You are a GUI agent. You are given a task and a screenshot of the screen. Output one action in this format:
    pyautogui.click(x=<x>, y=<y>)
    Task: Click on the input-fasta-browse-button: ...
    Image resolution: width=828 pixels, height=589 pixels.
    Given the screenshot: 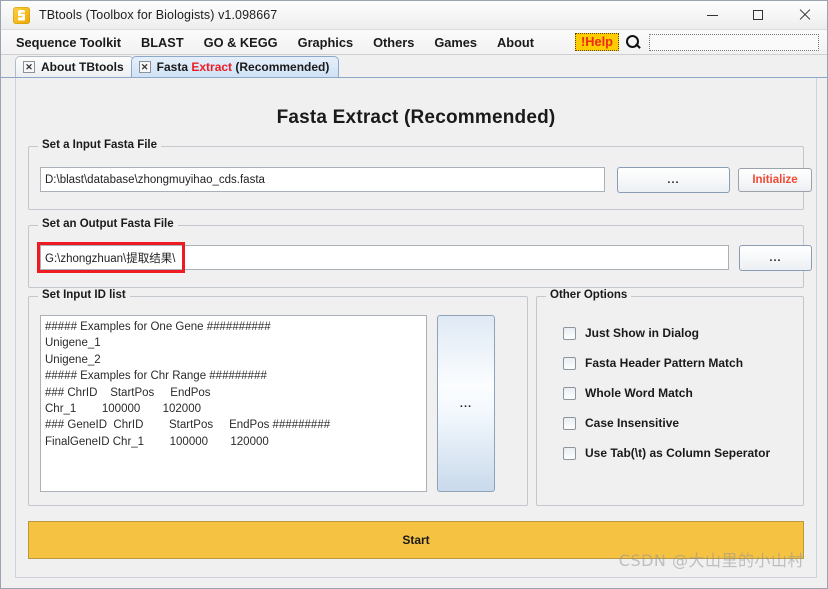 What is the action you would take?
    pyautogui.click(x=673, y=180)
    